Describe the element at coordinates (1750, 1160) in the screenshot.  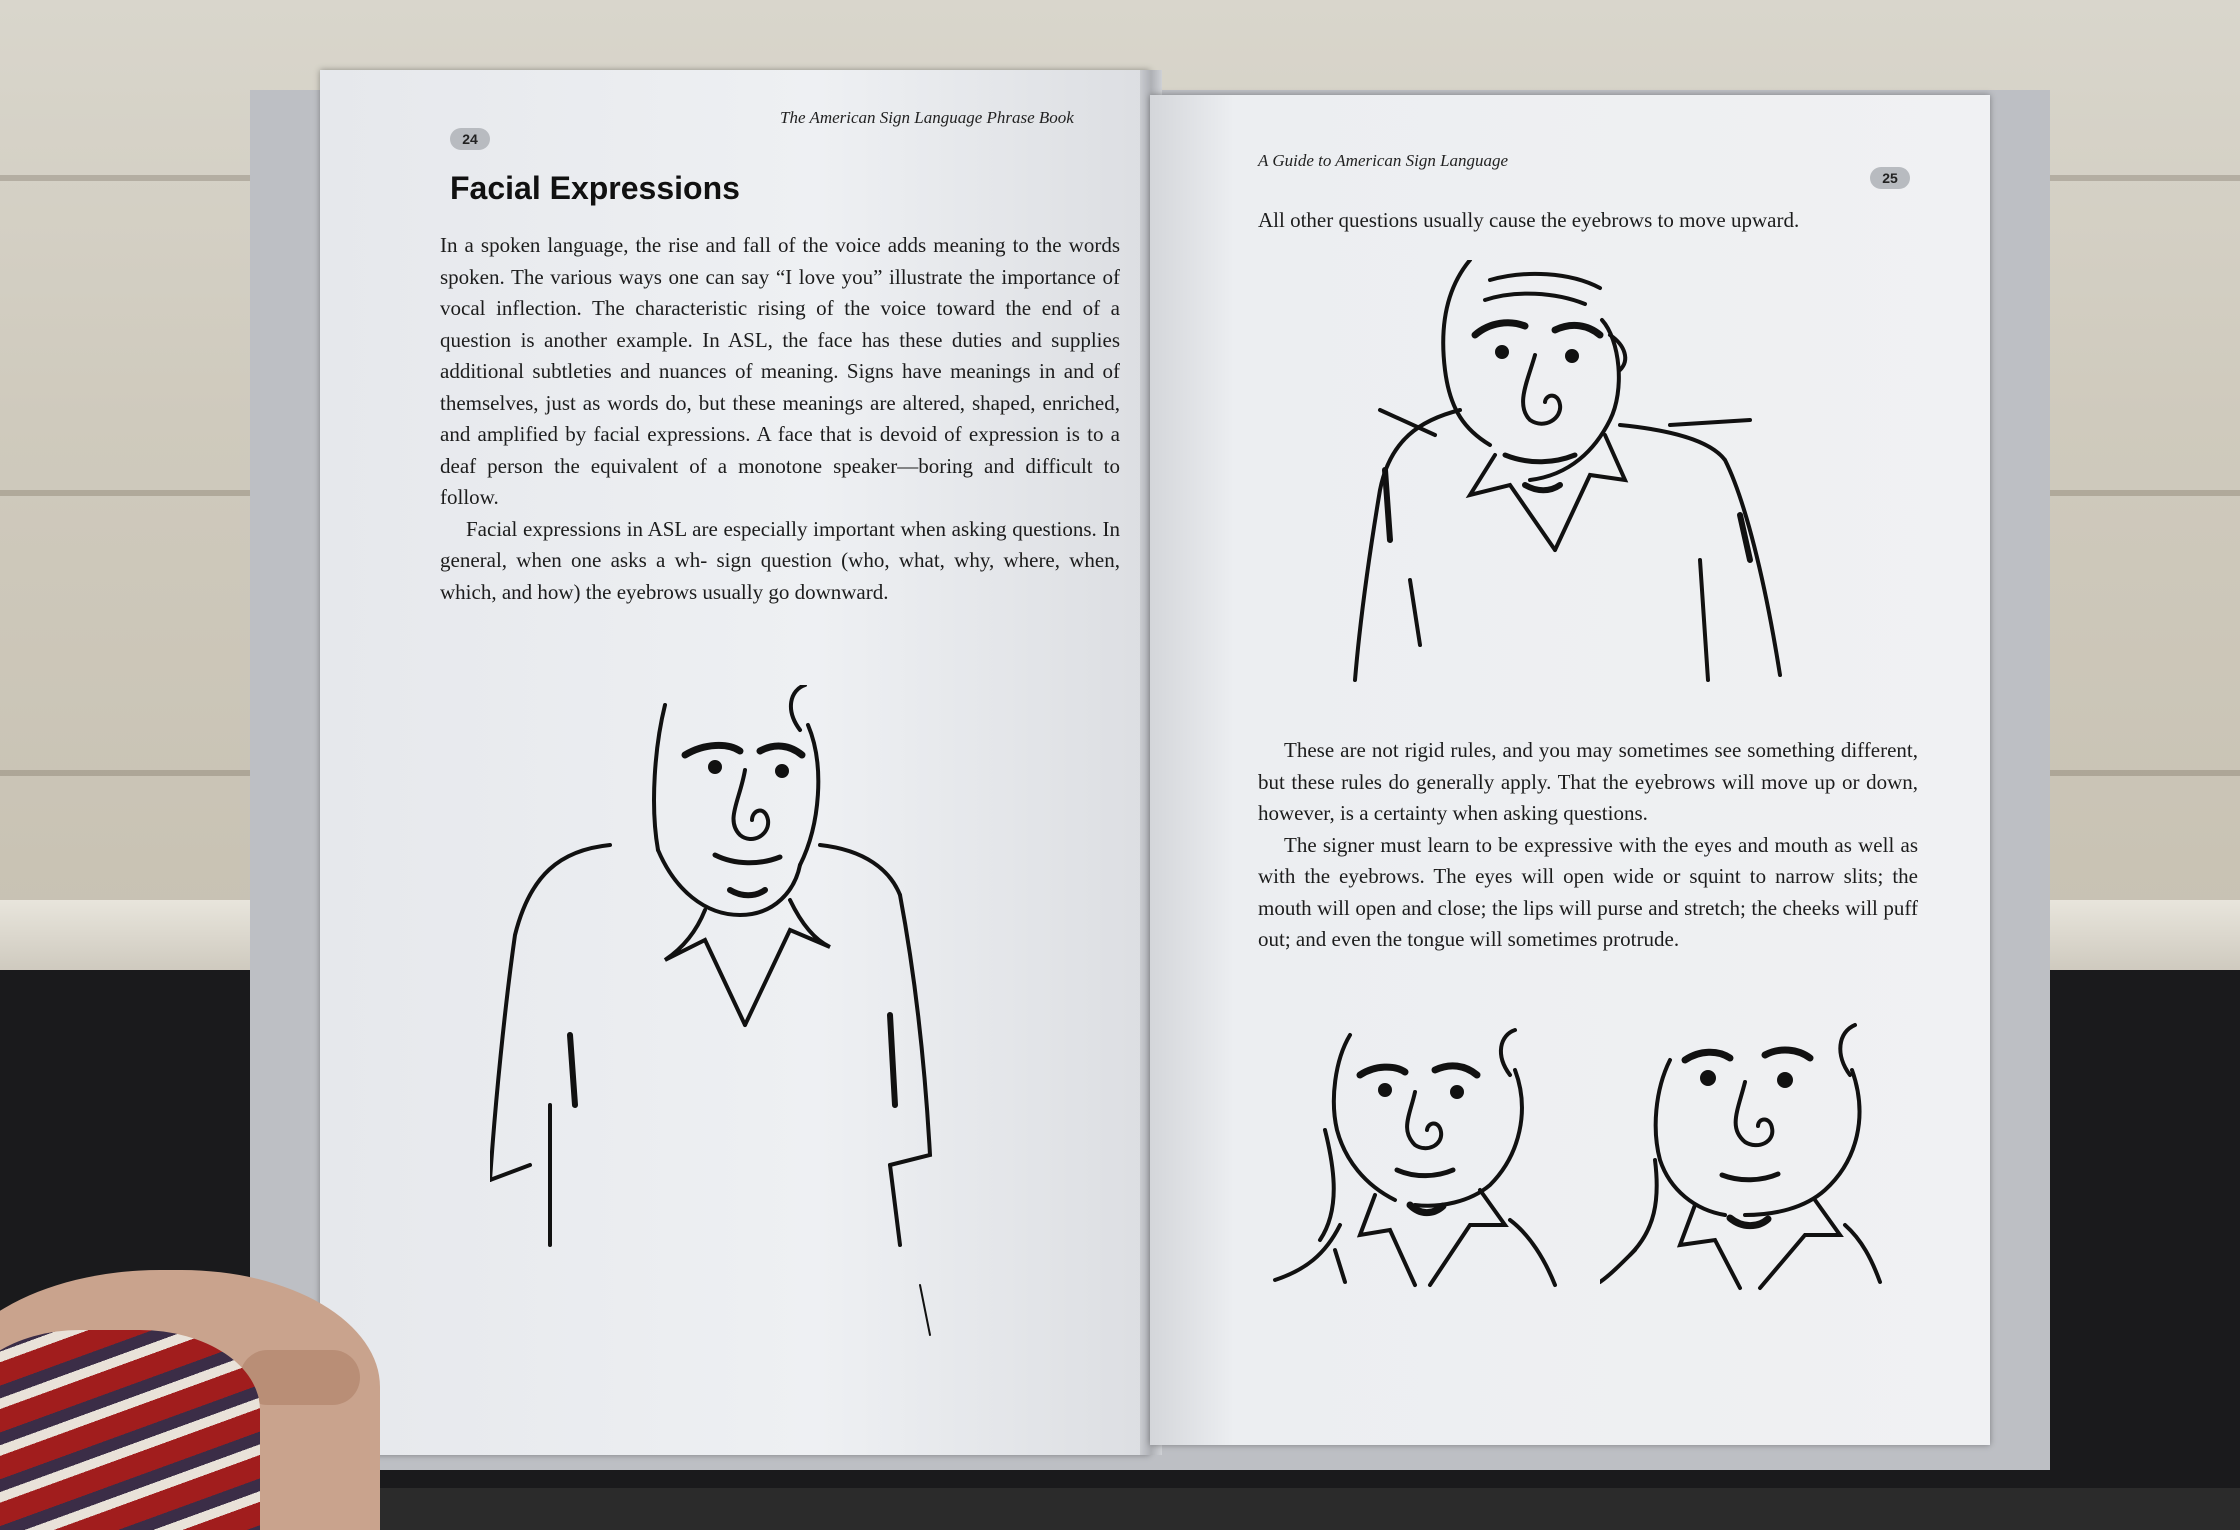
I see `illustration-wide-eyed-face` at that location.